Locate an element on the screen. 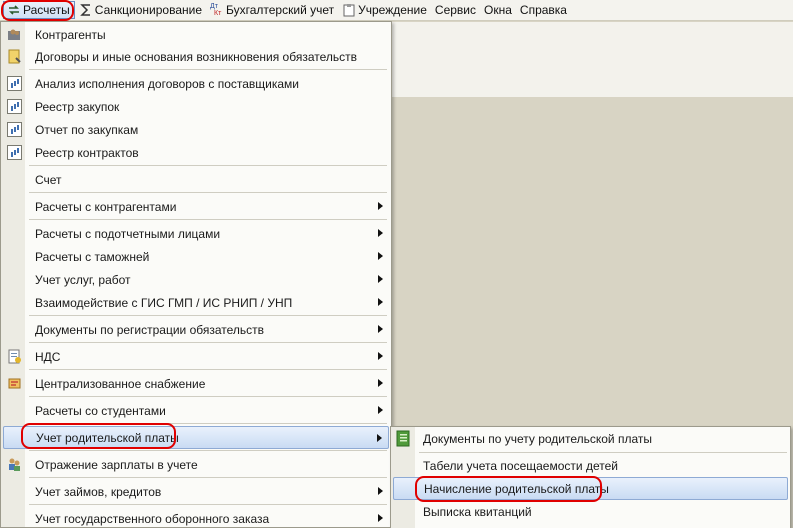  menu-item-zarplata: Отражение зарплаты в учете is located at coordinates (196, 464).